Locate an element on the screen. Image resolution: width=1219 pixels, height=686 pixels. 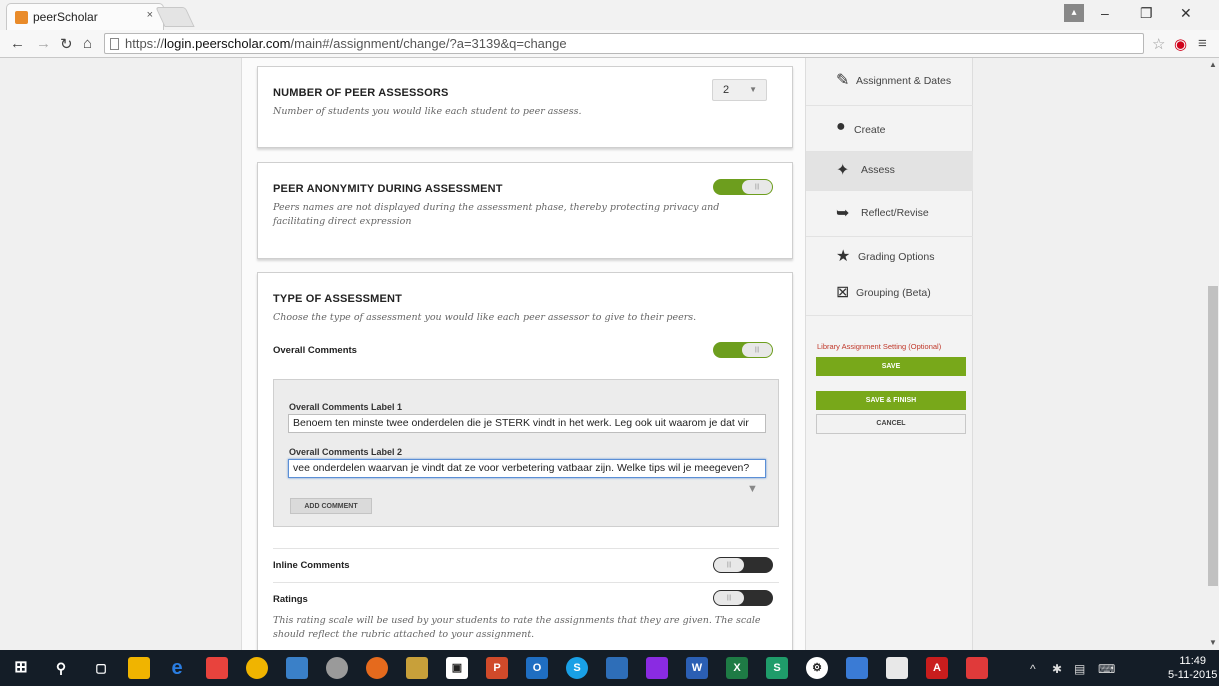
pdf-reader-icon is located at coordinates (977, 668).